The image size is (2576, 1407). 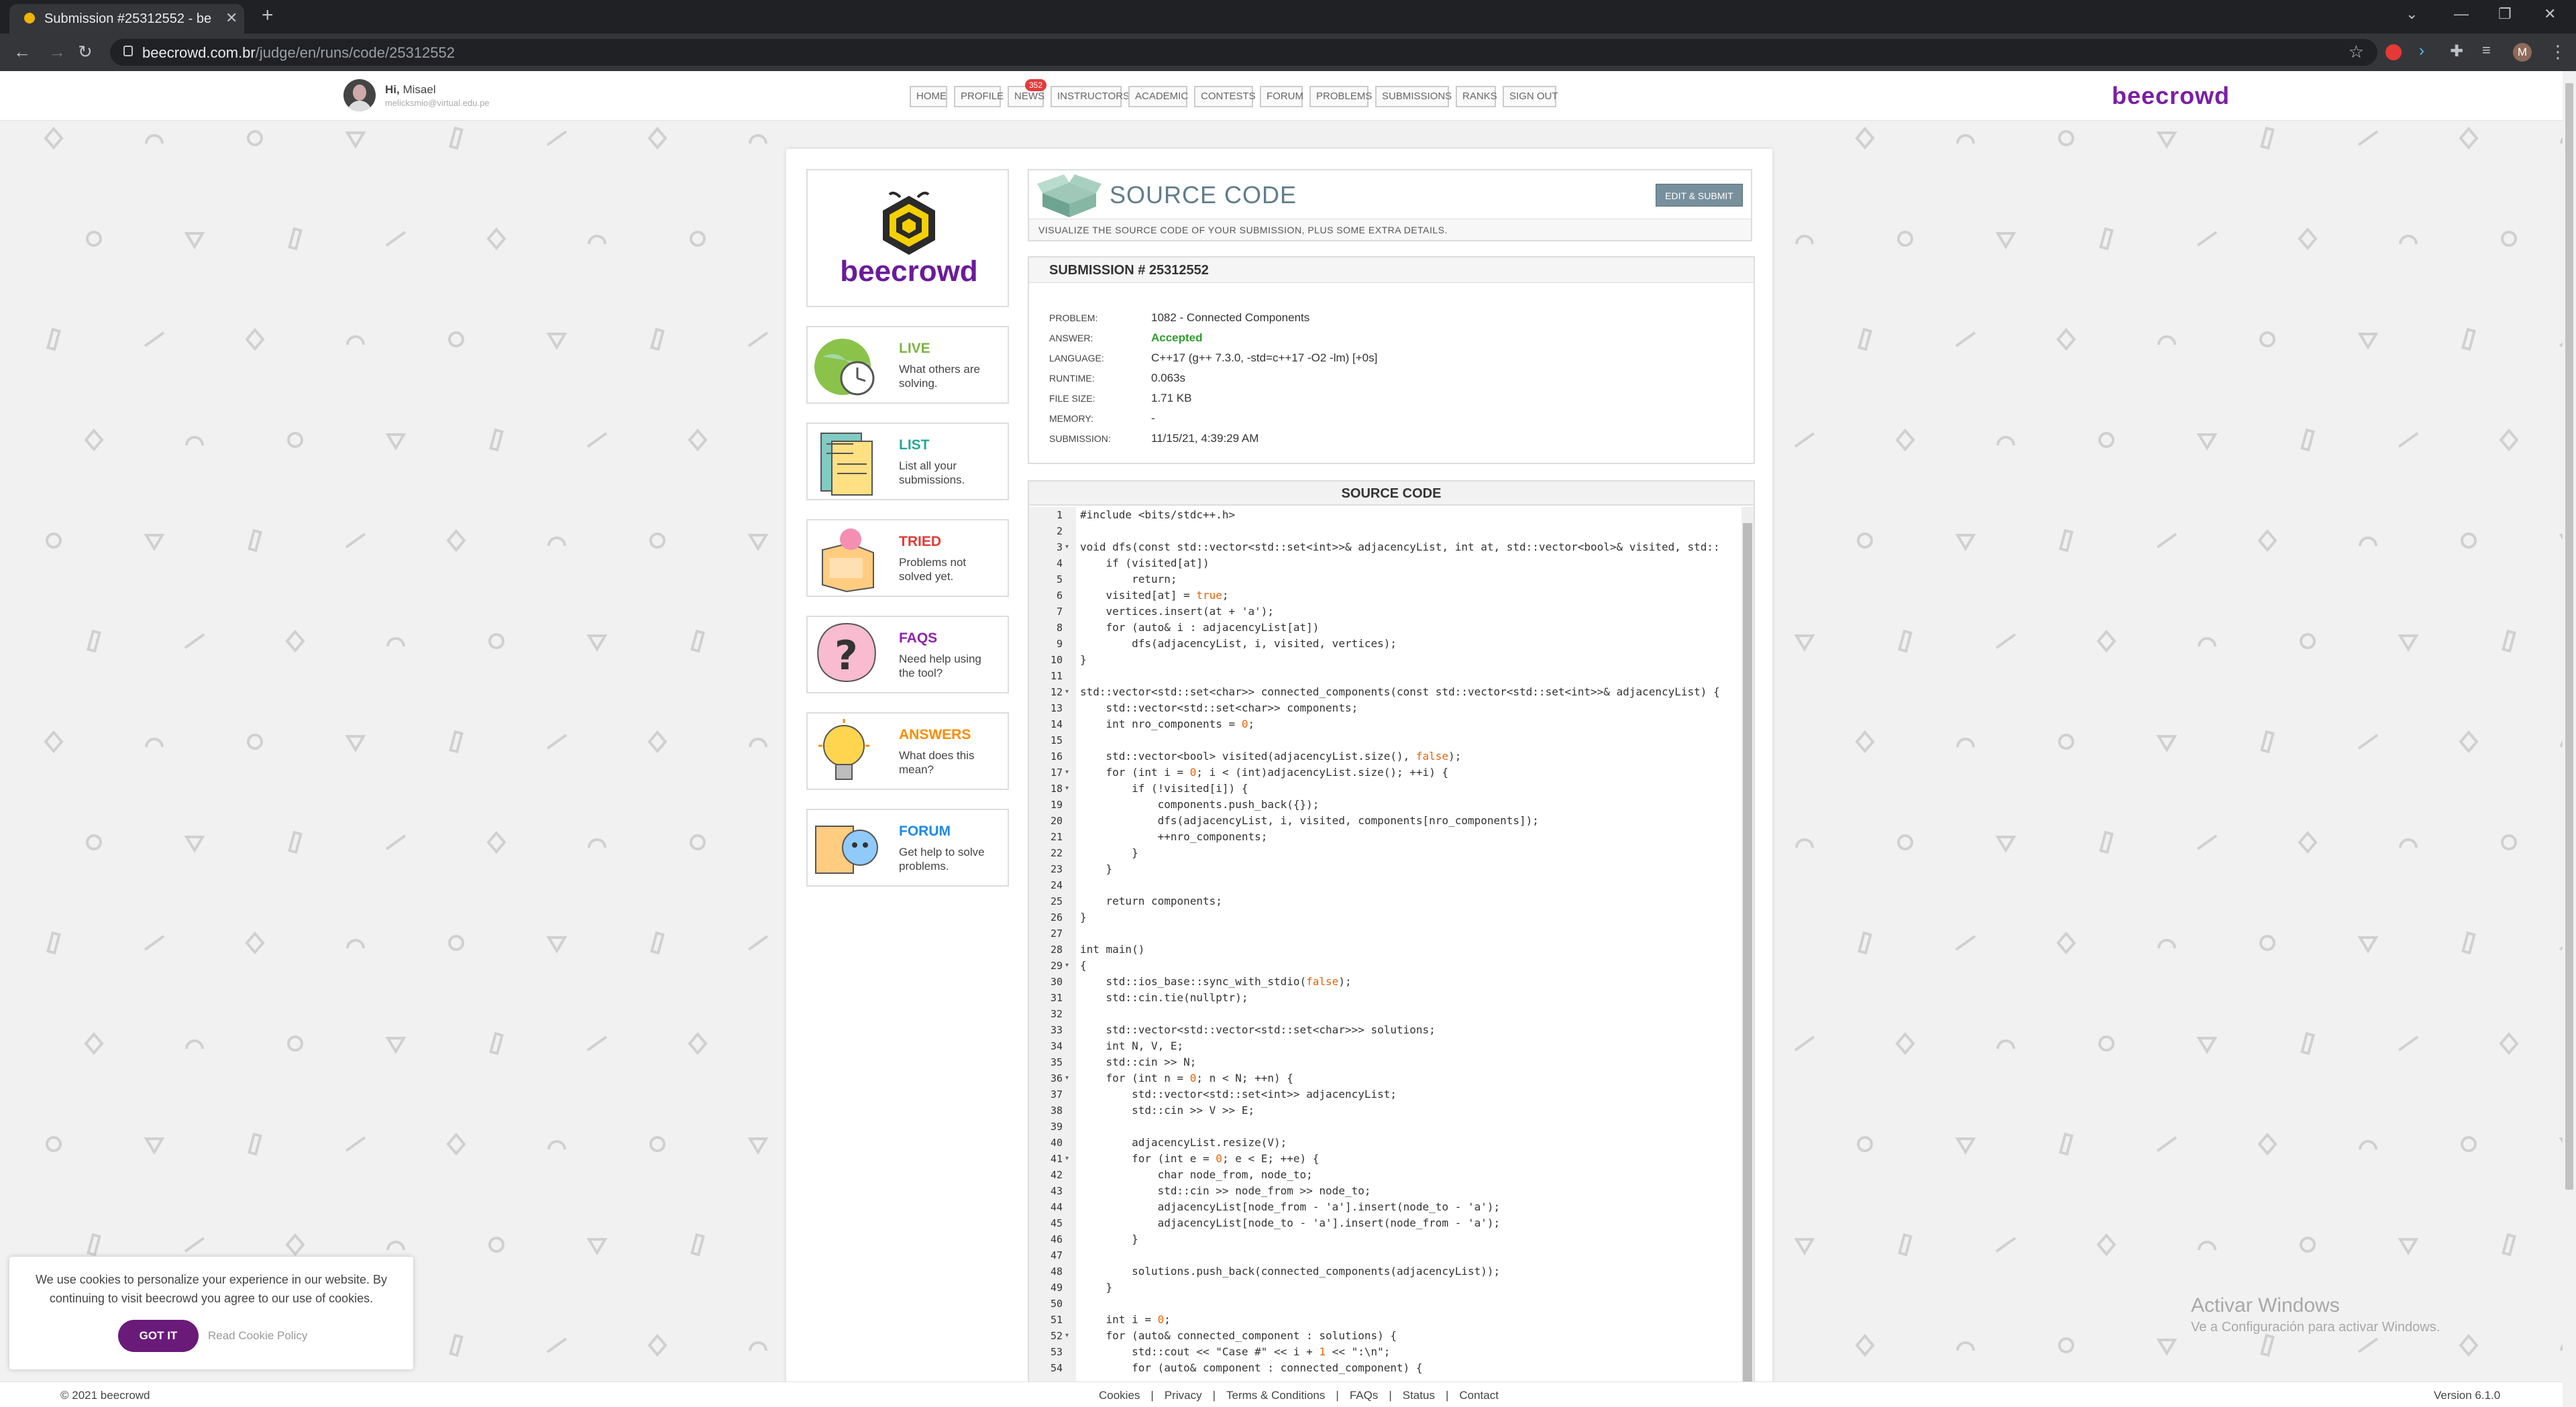 I want to click on browser-menu-icon: ⋮, so click(x=2558, y=52).